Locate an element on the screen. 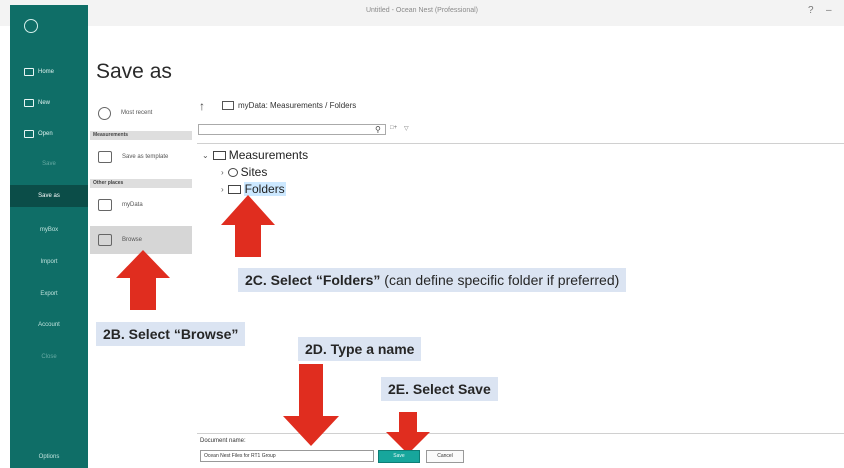 The width and height of the screenshot is (844, 468). location-save-as-template: Save as template is located at coordinates (141, 157).